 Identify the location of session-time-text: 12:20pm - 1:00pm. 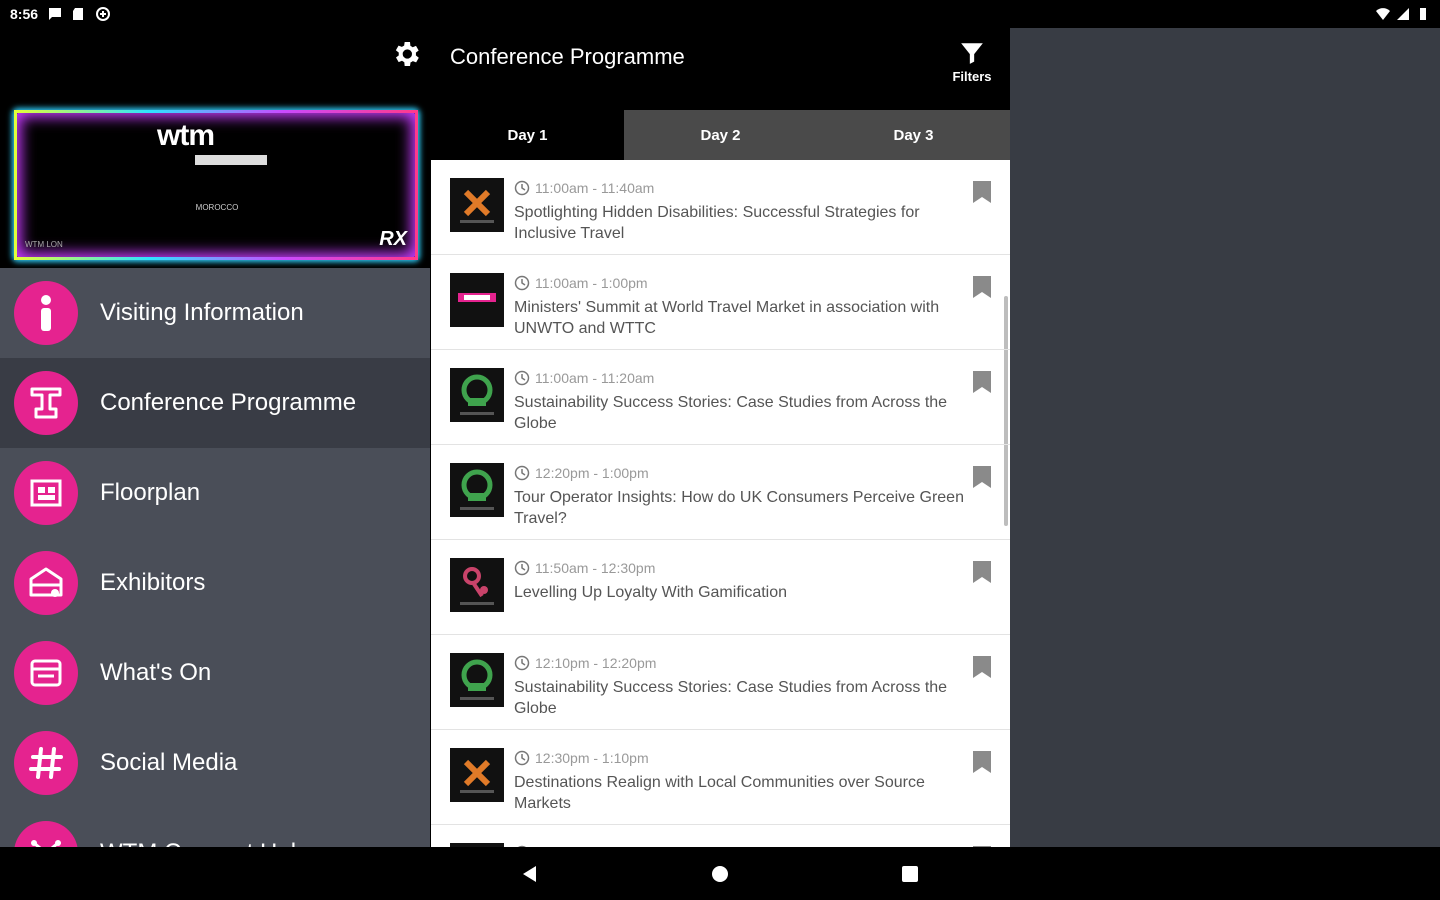
(592, 473).